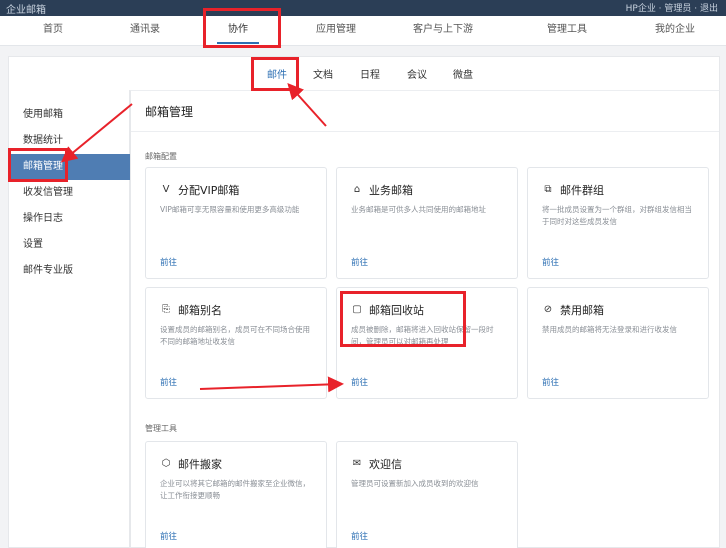 The height and width of the screenshot is (548, 726). Describe the element at coordinates (415, 483) in the screenshot. I see `card-description: 管理员可设置新加入成员收到的欢迎信` at that location.